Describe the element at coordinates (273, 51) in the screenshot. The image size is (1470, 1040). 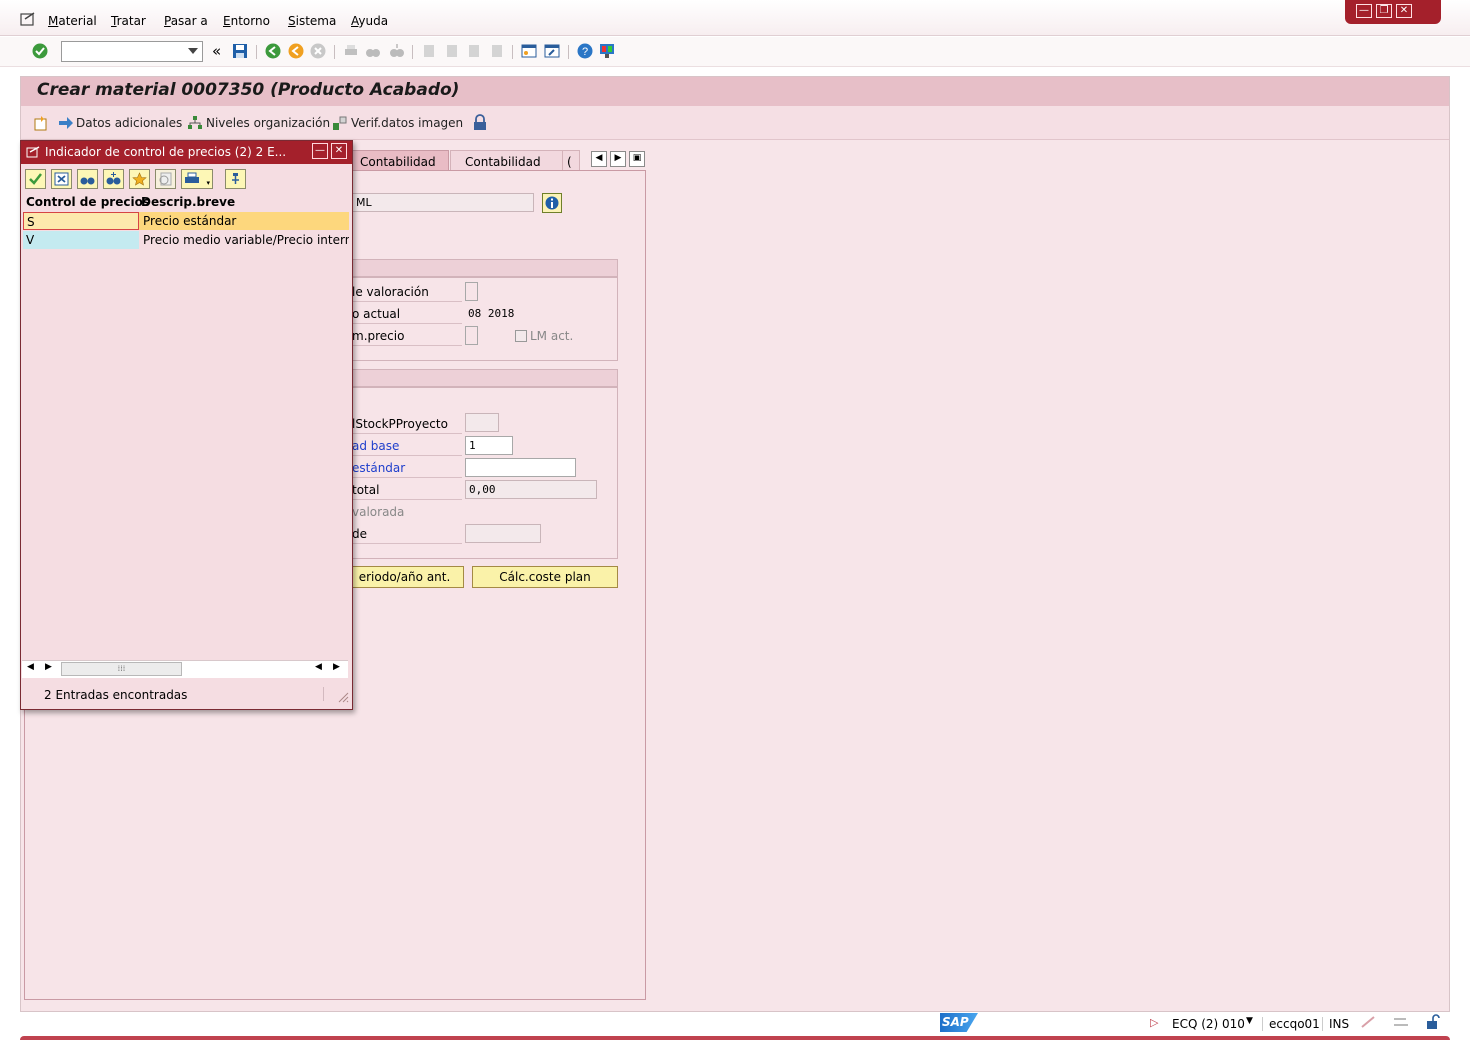
I see `back-icon` at that location.